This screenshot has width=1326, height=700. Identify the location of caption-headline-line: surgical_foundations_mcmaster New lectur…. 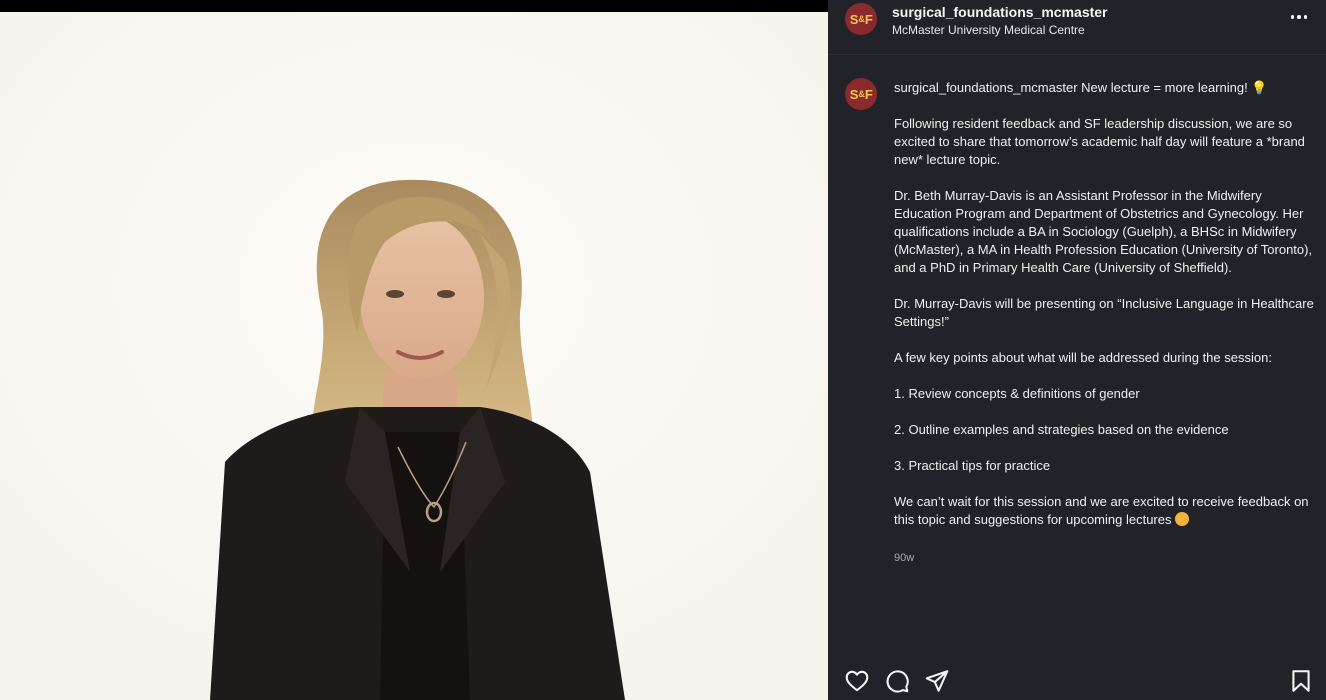
(1106, 88).